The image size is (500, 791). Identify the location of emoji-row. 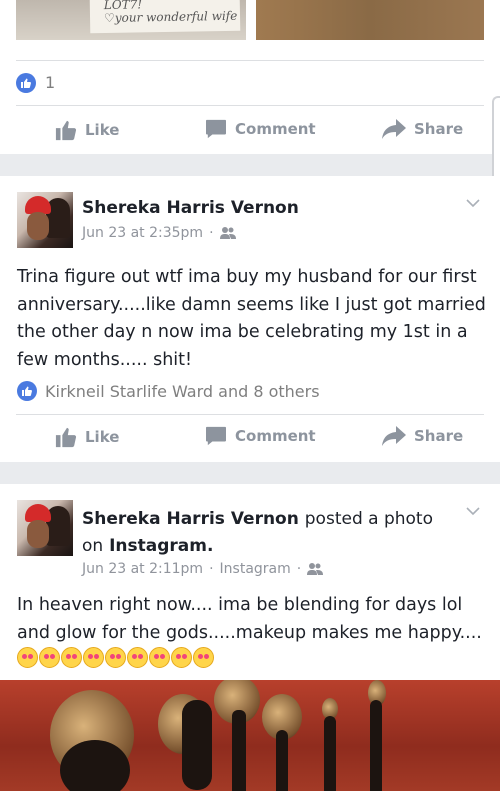
(115, 657).